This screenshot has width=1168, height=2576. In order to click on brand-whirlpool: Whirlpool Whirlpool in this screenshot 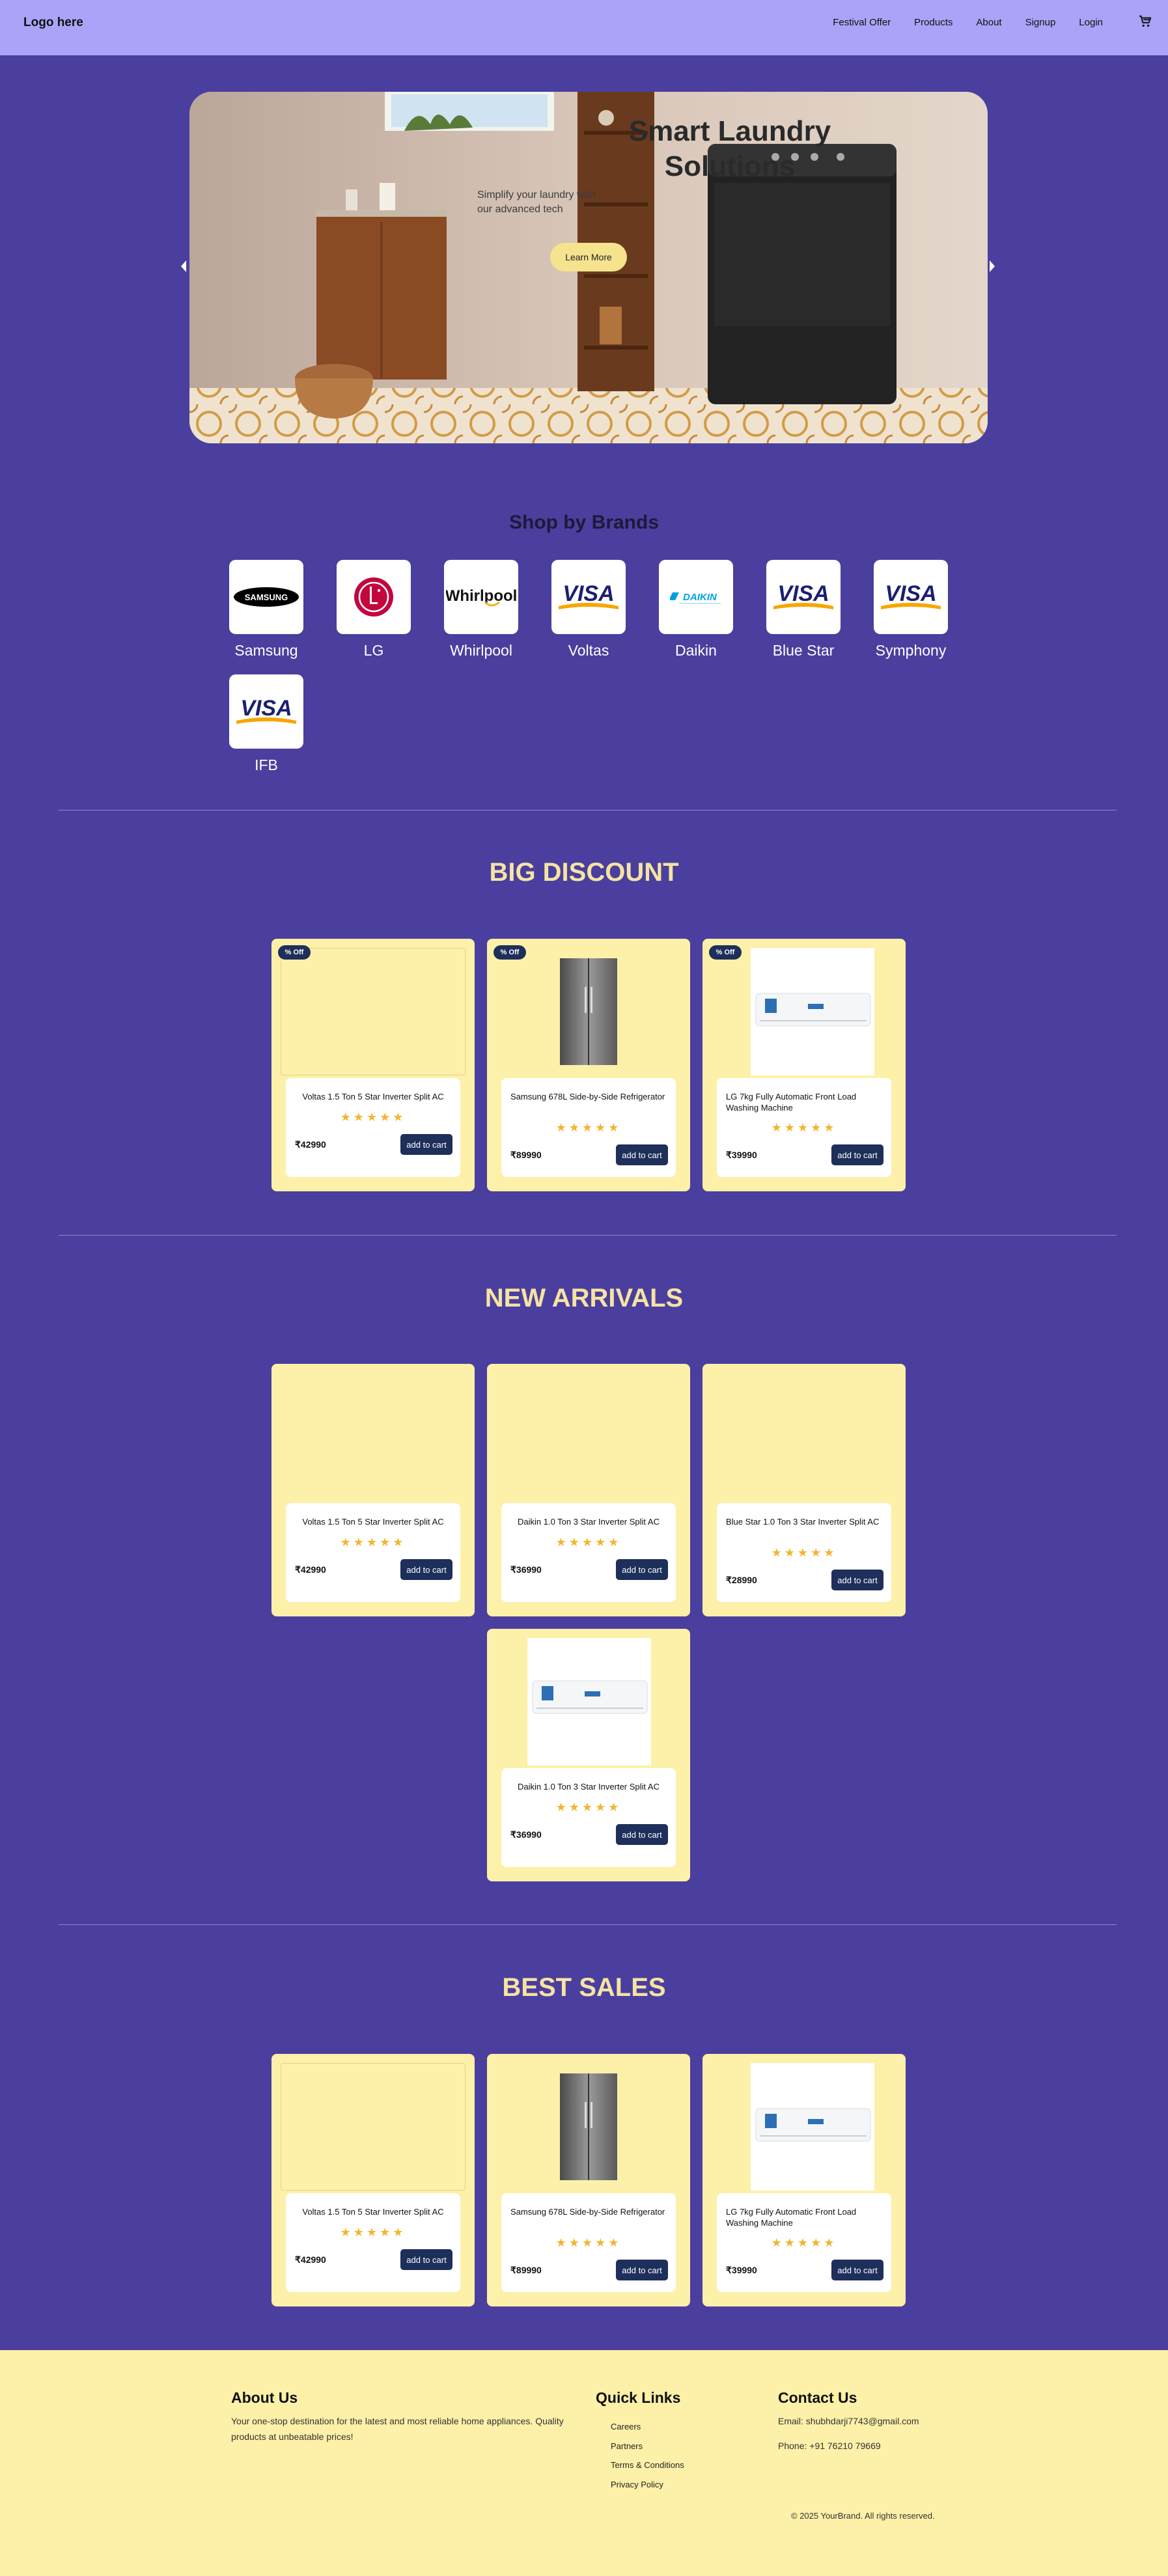, I will do `click(481, 609)`.